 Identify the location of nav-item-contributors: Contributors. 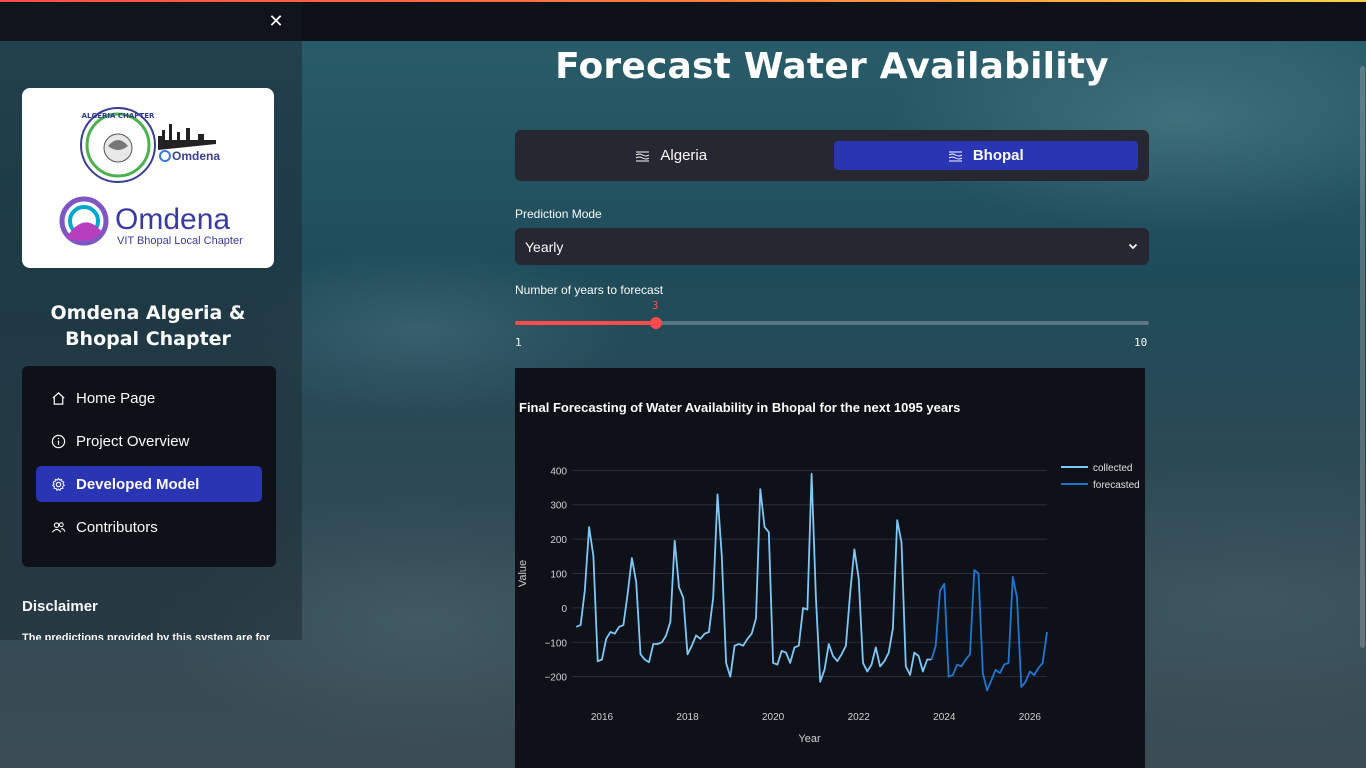
(149, 527).